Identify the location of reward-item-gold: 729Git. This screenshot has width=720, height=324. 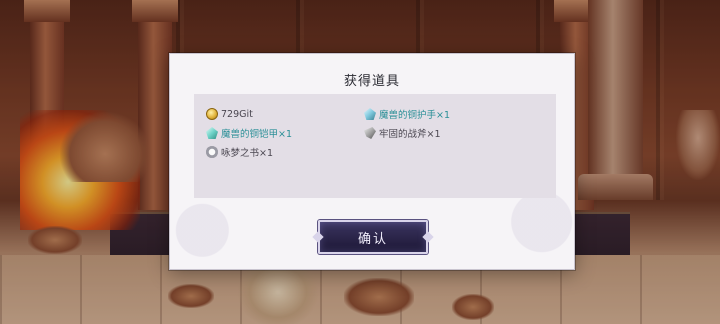
(229, 114).